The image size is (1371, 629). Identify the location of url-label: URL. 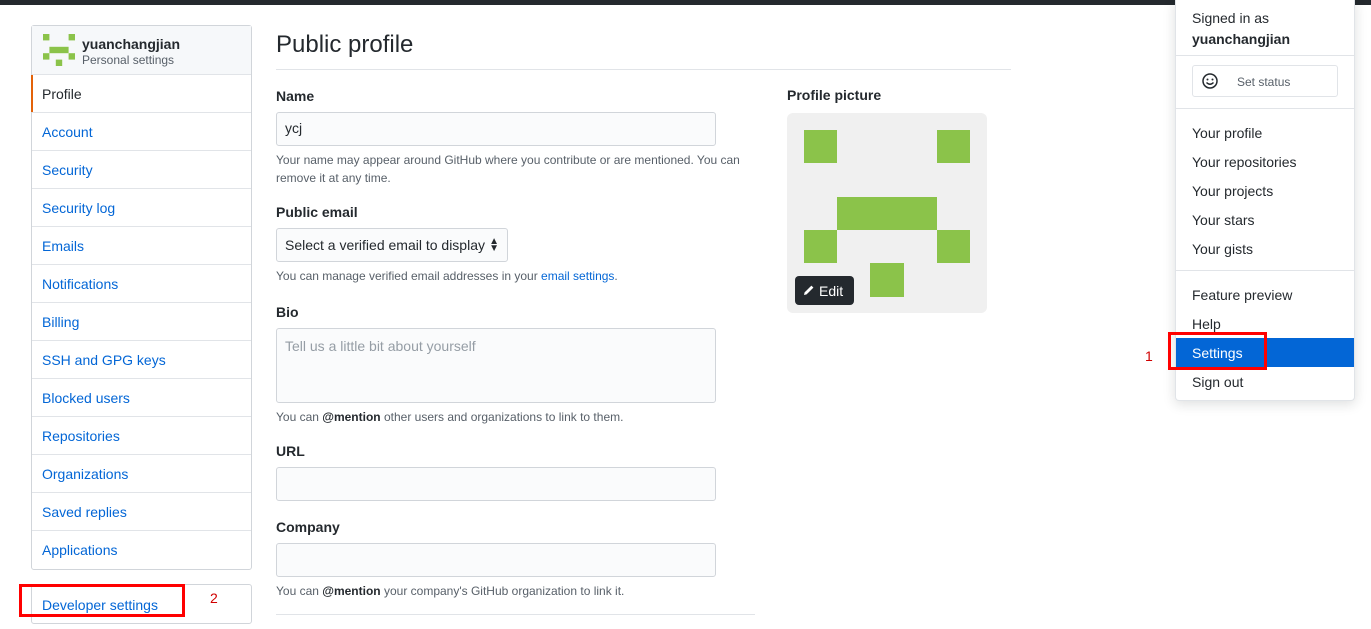
(290, 451).